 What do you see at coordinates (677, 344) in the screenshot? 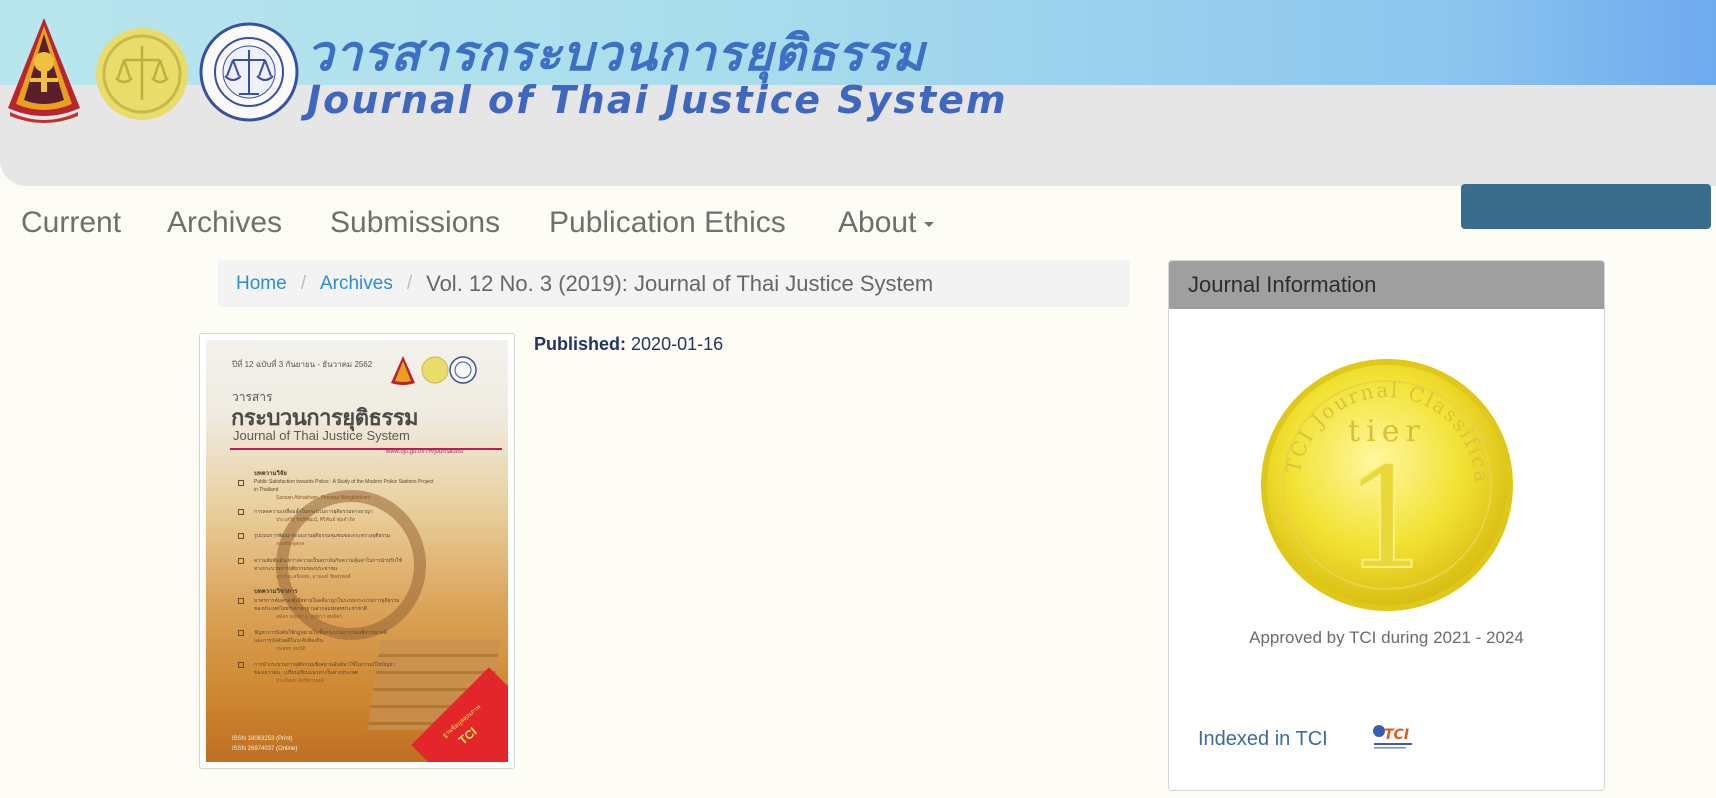
I see `published-date: 2020-01-16` at bounding box center [677, 344].